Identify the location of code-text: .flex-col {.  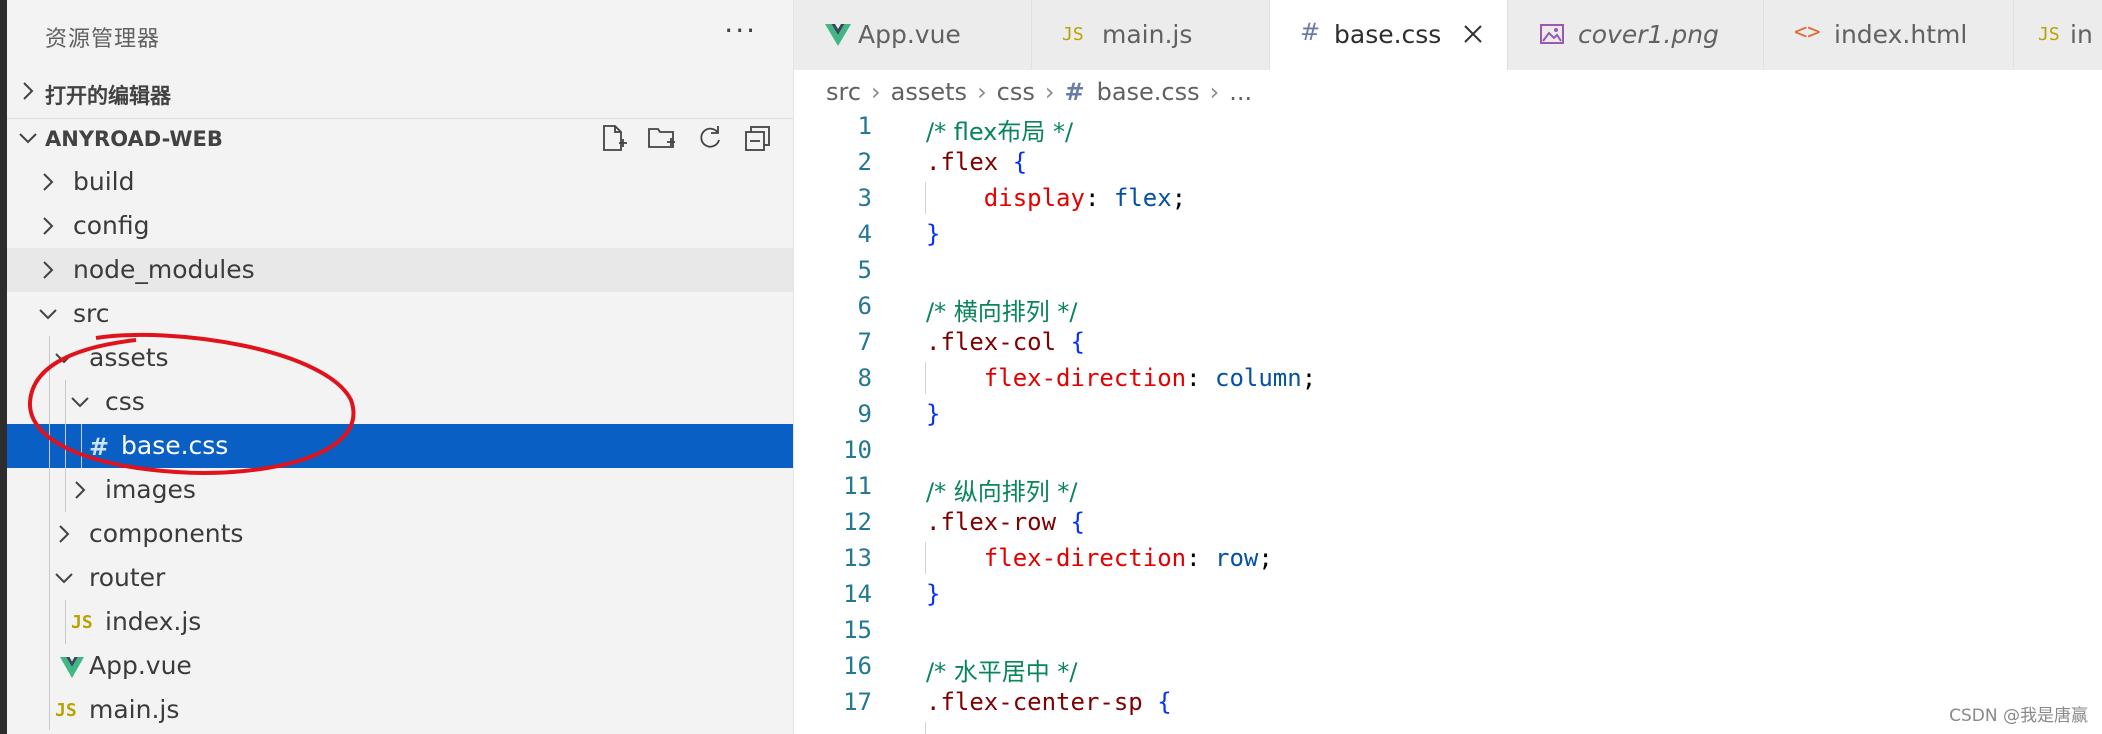
(1005, 342).